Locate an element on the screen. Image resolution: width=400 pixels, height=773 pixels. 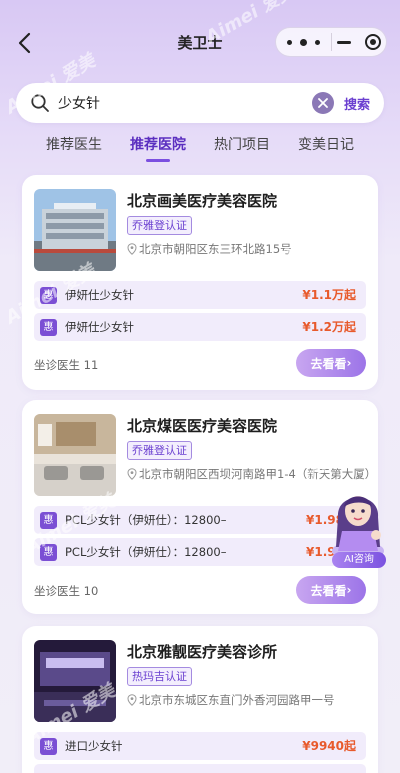
clear-search-button is located at coordinates (322, 103).